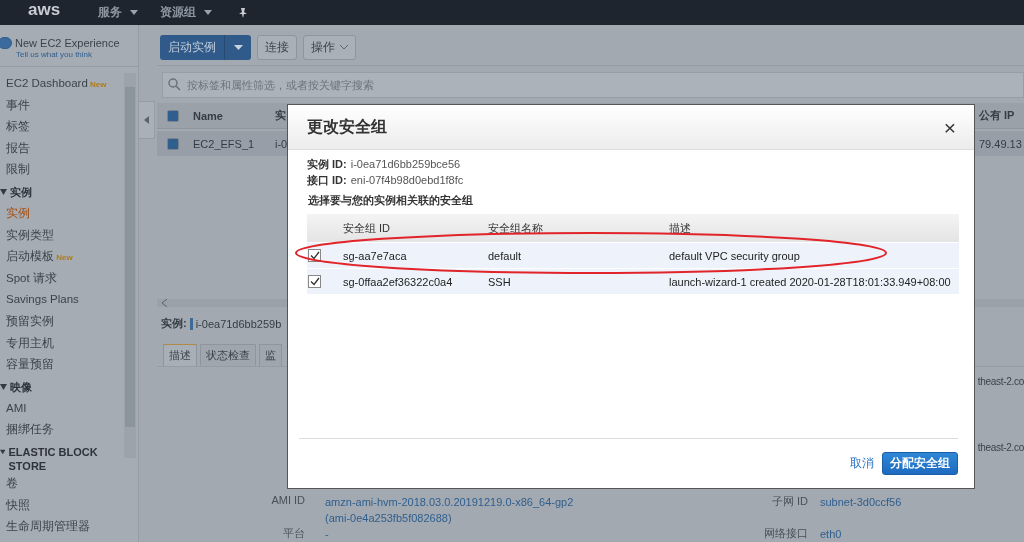  What do you see at coordinates (62, 430) in the screenshot?
I see `sidebar-item: 捆绑任务` at bounding box center [62, 430].